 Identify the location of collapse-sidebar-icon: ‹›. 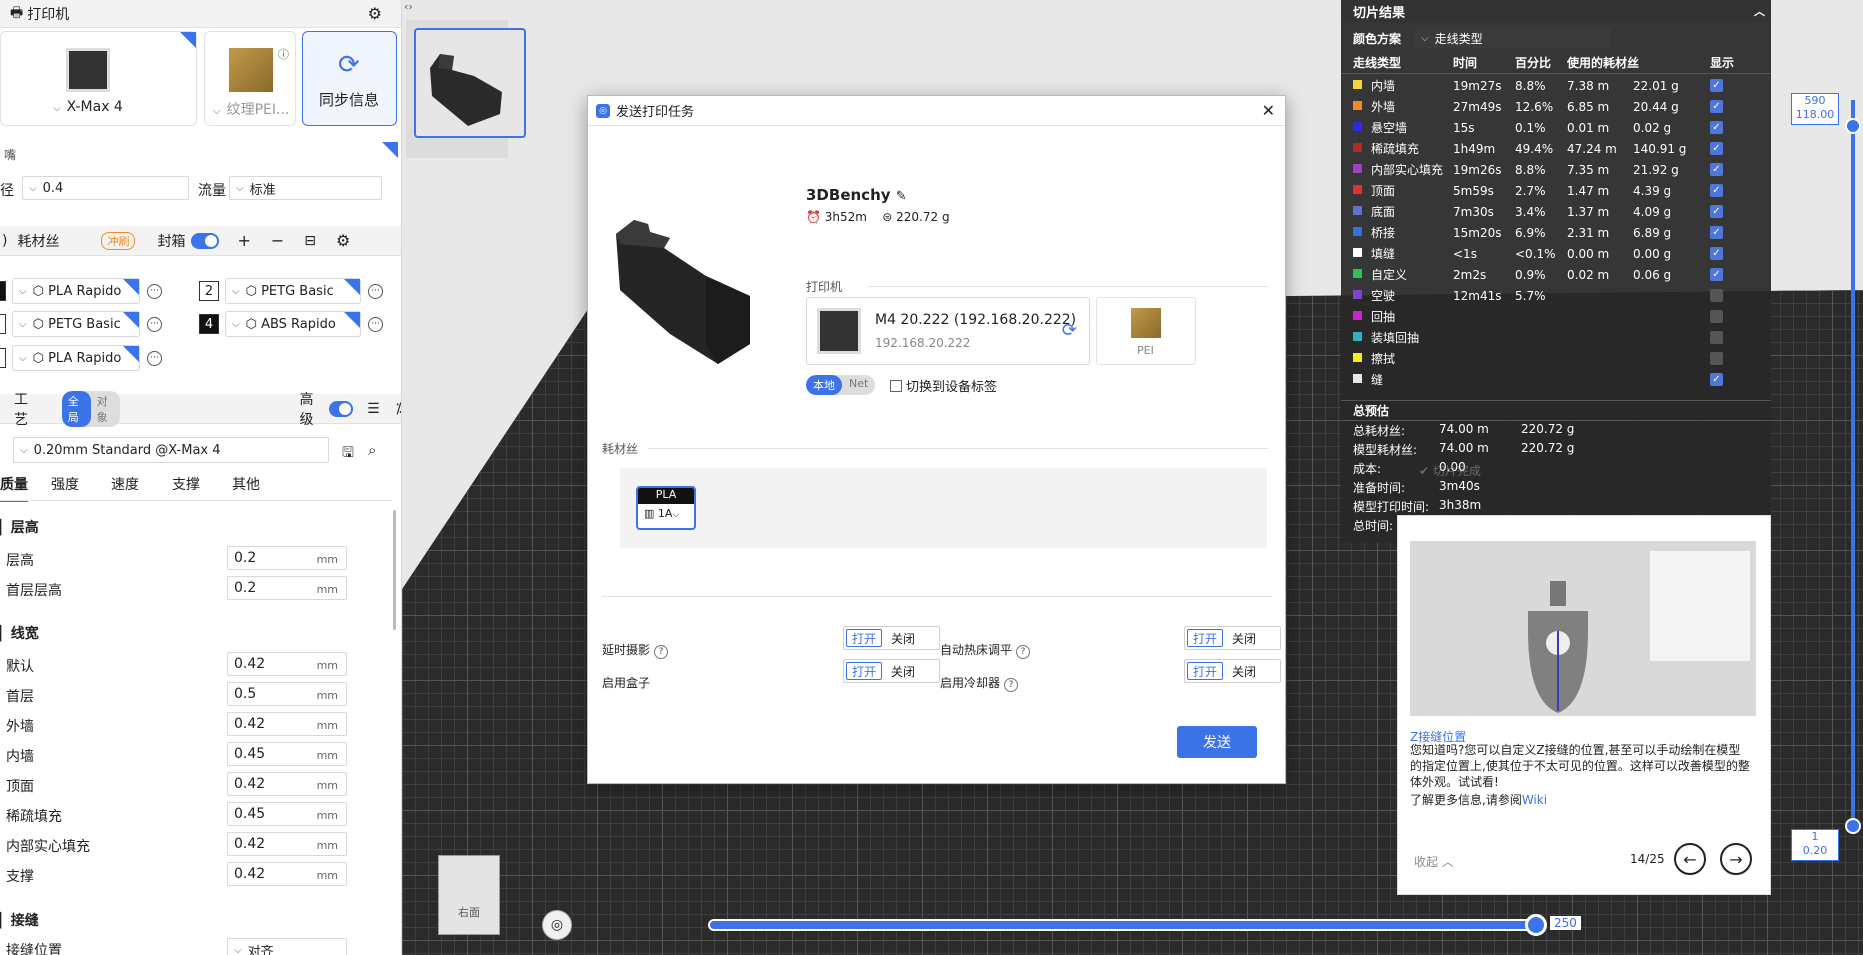
(408, 6).